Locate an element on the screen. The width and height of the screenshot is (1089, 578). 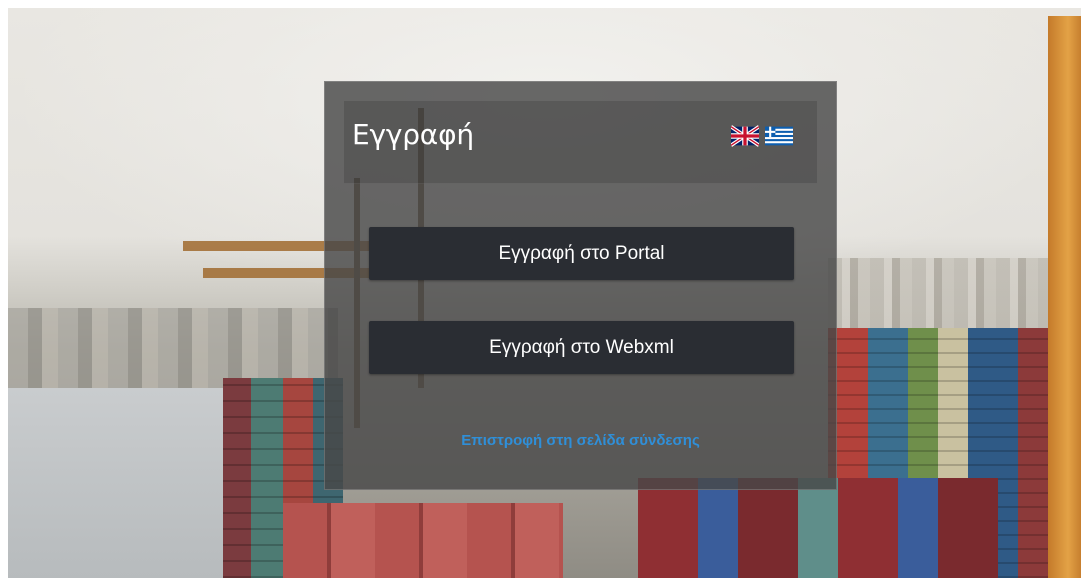
uk-flag-icon is located at coordinates (745, 136).